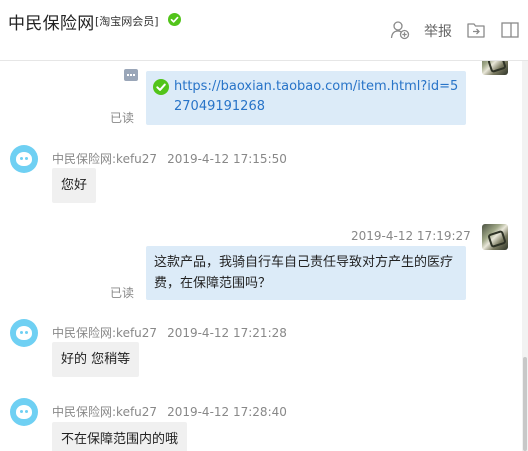  Describe the element at coordinates (120, 436) in the screenshot. I see `incoming-message-bubble: 不在保障范围内的哦` at that location.